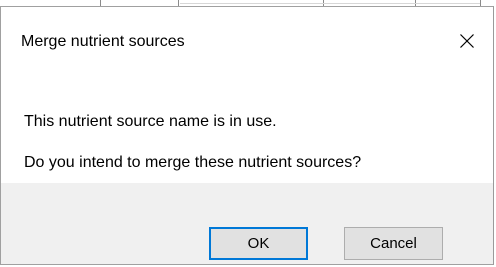 The height and width of the screenshot is (267, 496). Describe the element at coordinates (150, 121) in the screenshot. I see `message-line-1: This nutrient source name is in use.` at that location.